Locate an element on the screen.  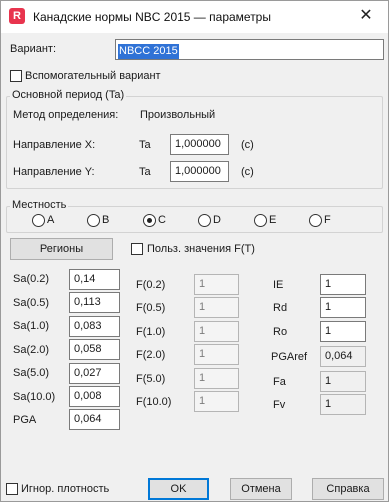
f-input-0: 1 is located at coordinates (216, 284).